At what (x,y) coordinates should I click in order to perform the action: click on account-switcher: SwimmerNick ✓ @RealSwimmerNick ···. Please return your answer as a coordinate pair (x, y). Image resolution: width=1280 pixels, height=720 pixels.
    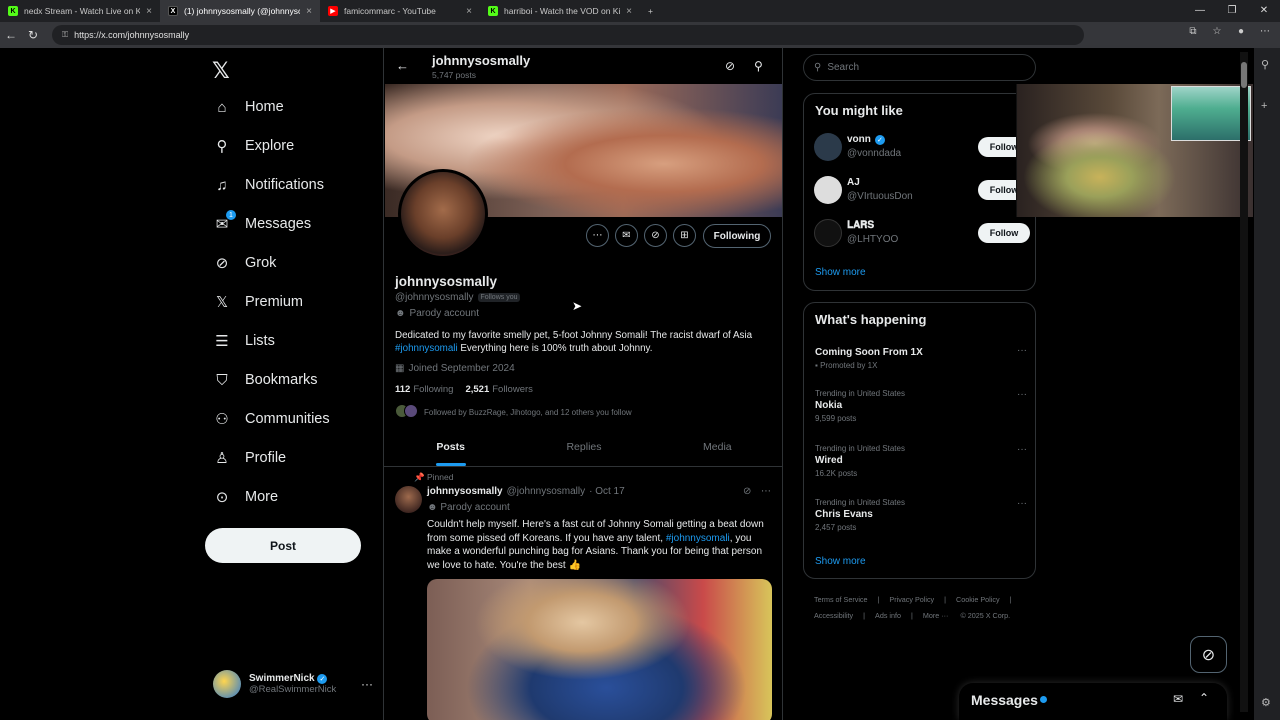
    Looking at the image, I should click on (293, 684).